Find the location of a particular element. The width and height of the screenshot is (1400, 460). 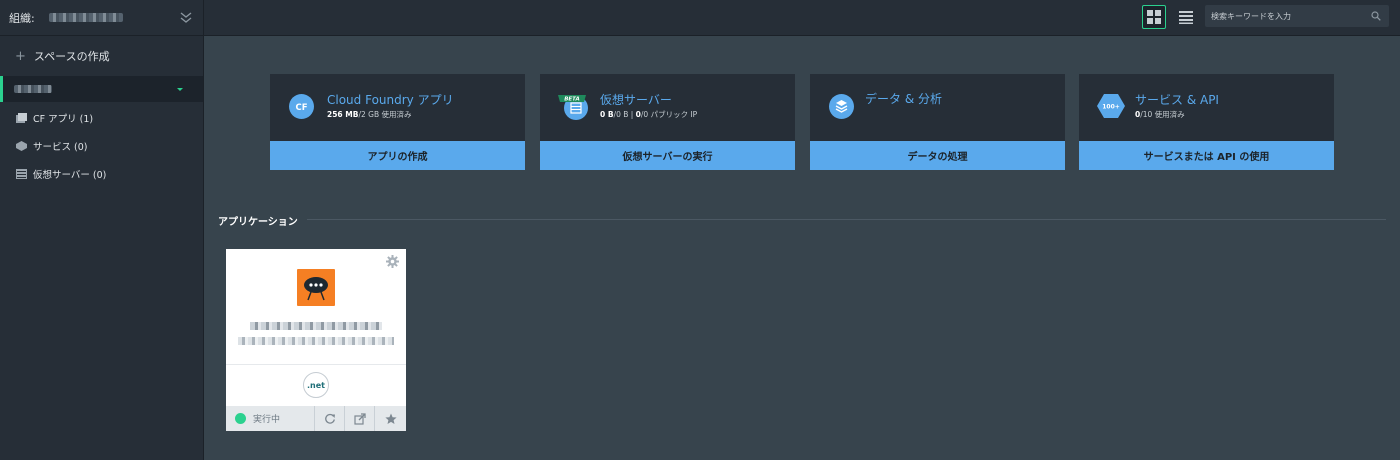

search-box is located at coordinates (1297, 16).